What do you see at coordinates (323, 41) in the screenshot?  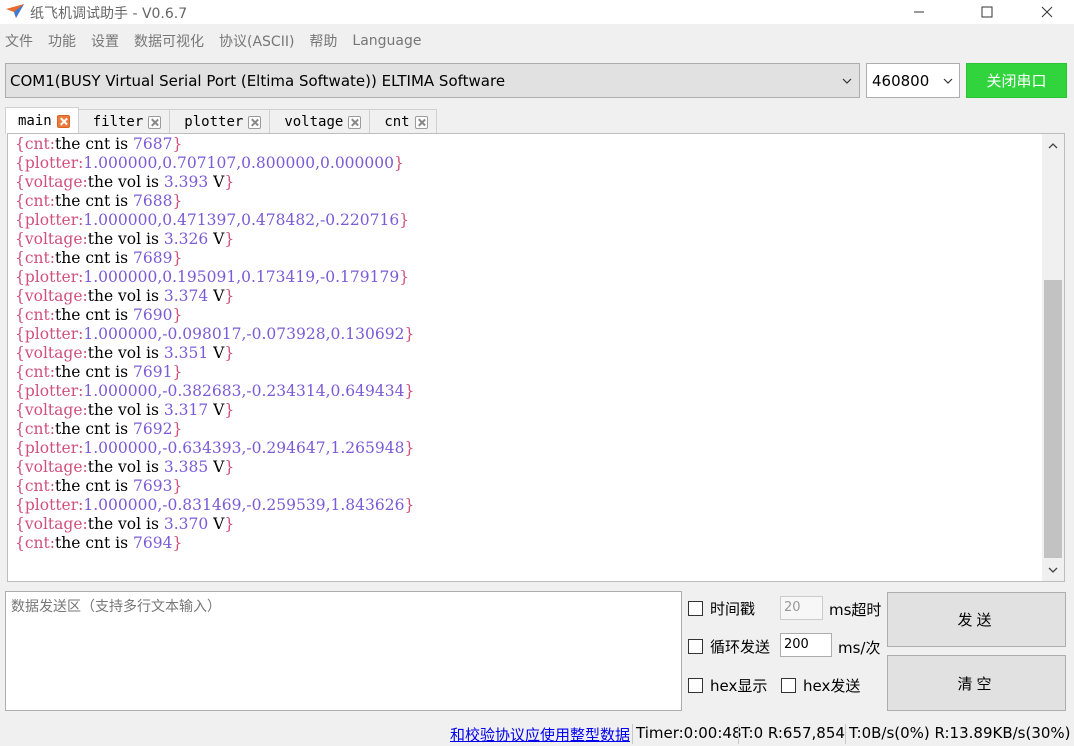 I see `menu-help: 帮助` at bounding box center [323, 41].